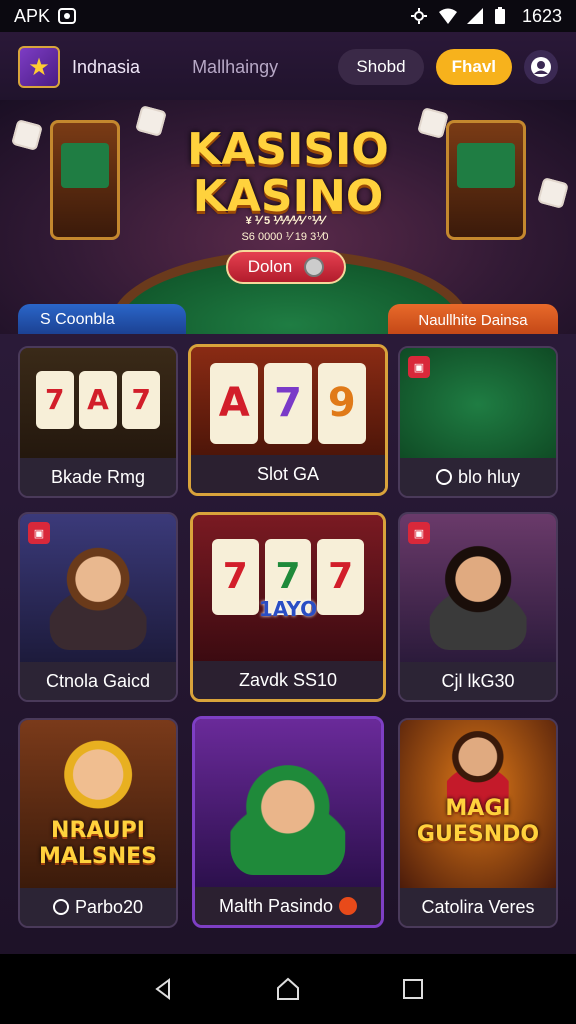 This screenshot has height=1024, width=576. I want to click on back-icon, so click(163, 989).